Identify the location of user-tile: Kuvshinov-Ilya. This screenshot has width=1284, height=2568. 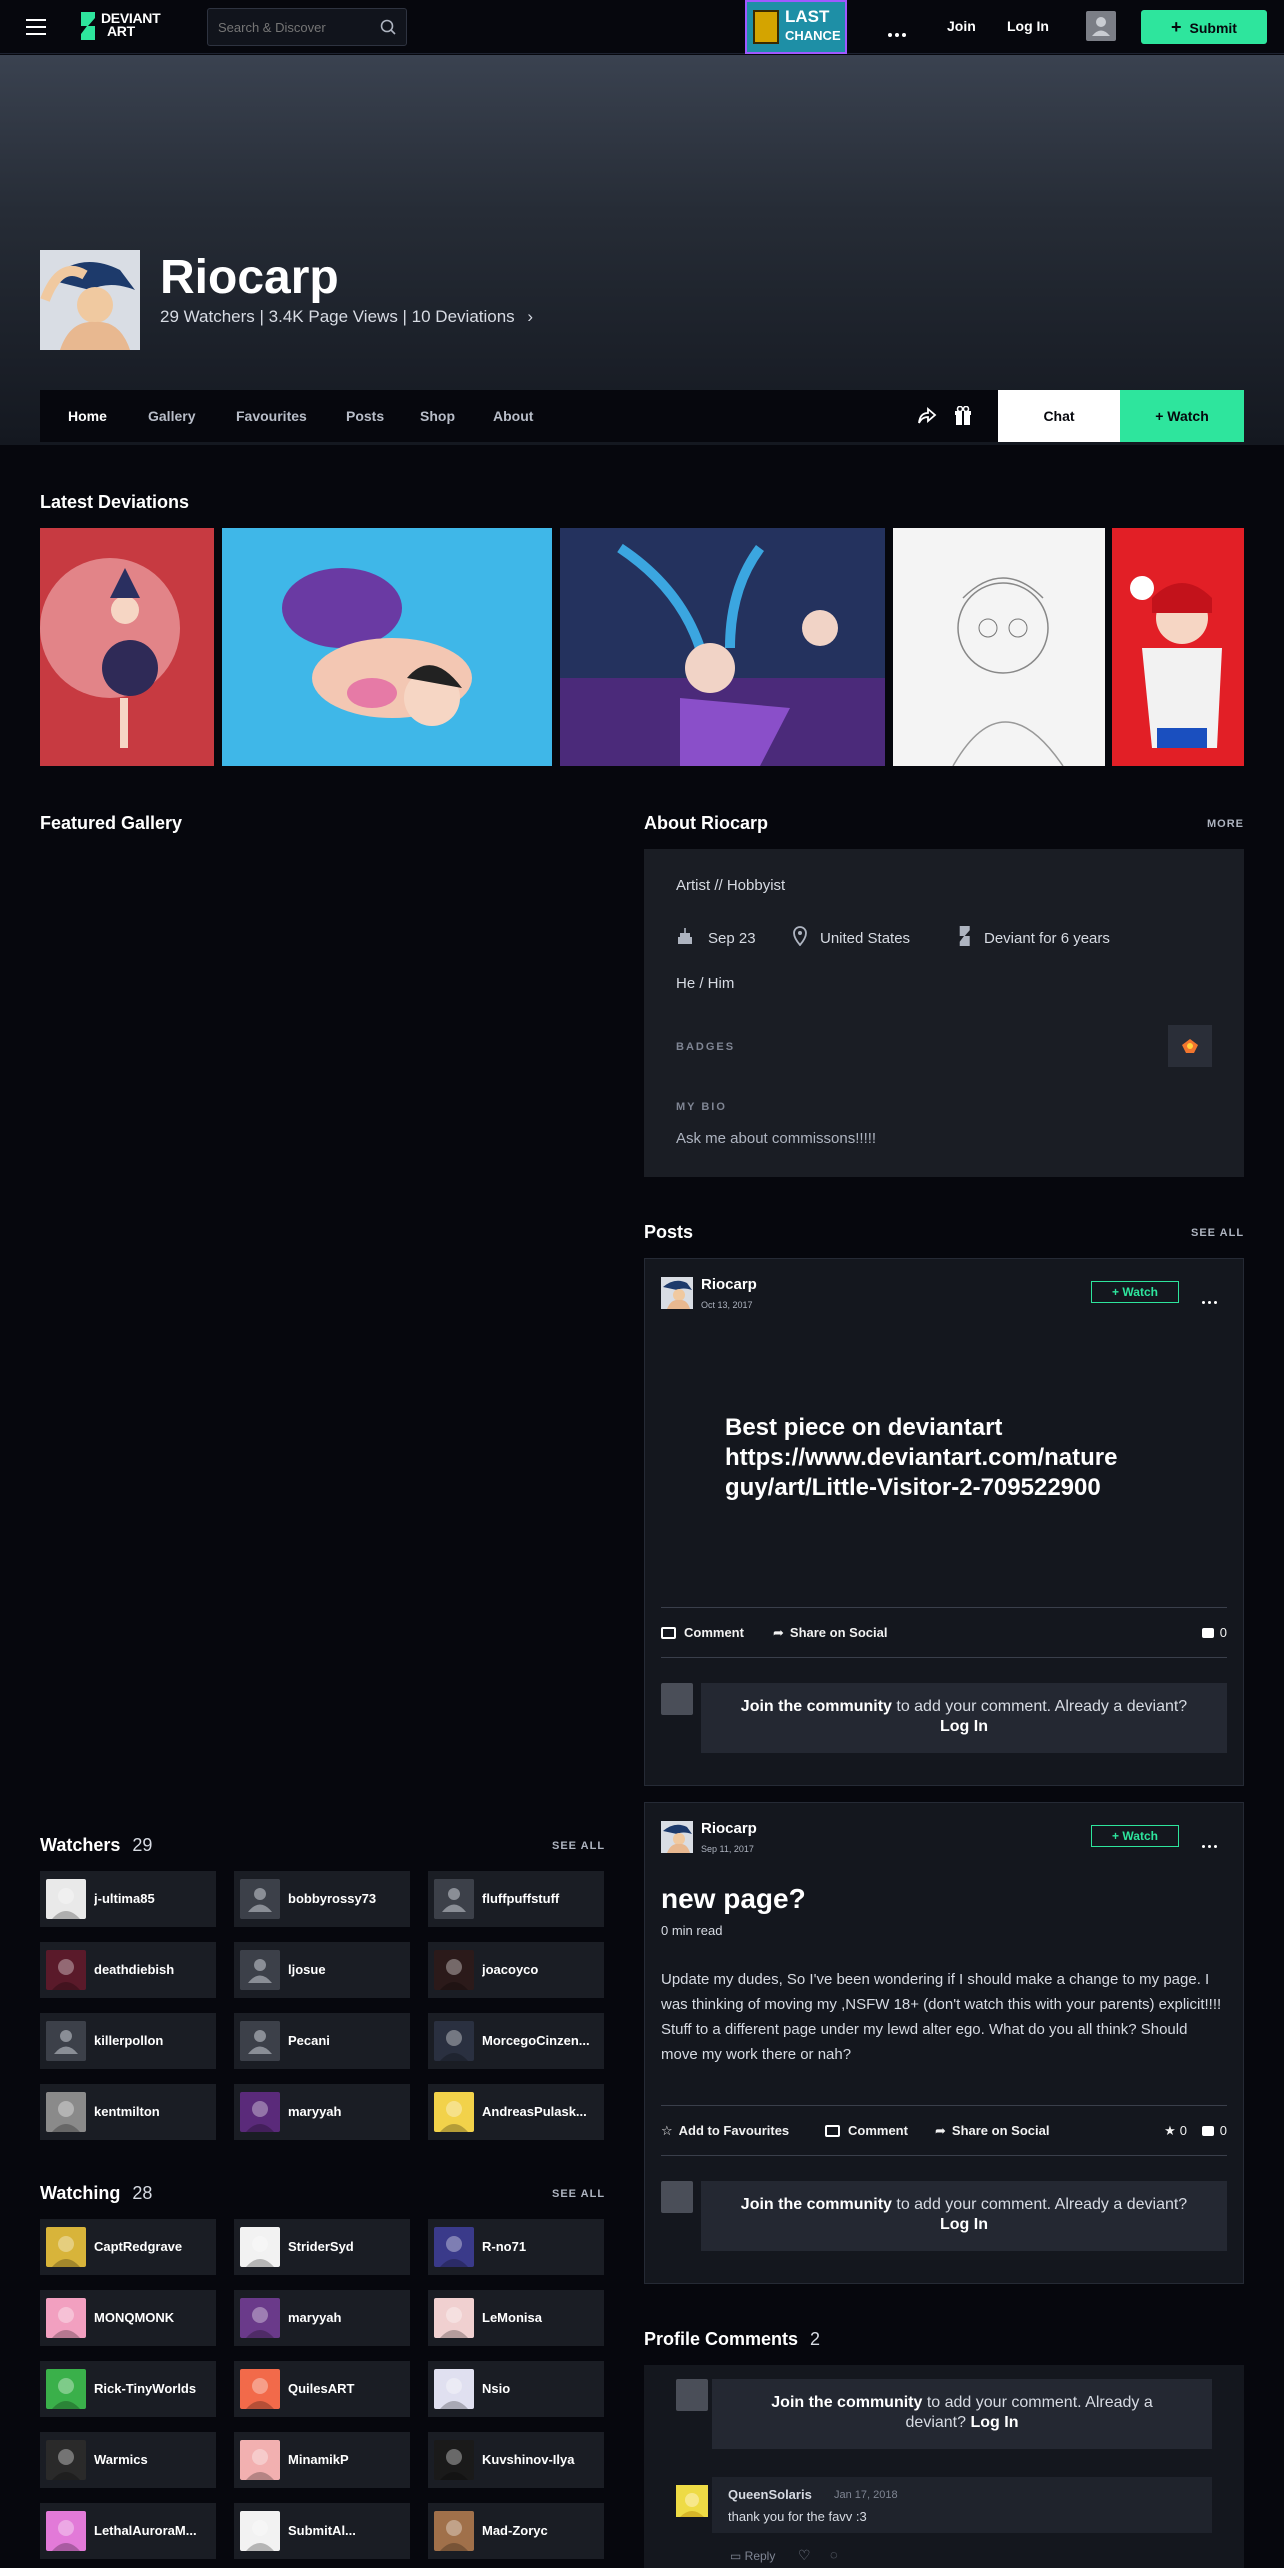
(516, 2460).